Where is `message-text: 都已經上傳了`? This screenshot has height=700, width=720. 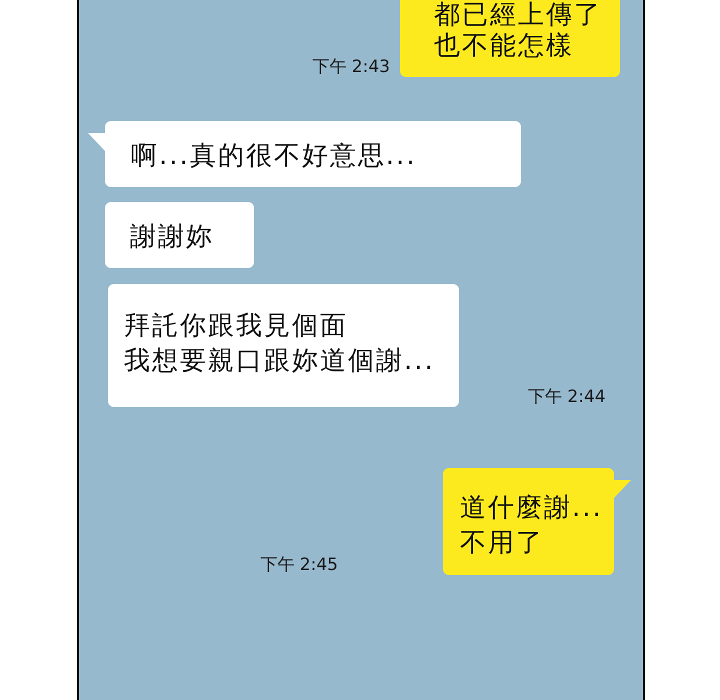
message-text: 都已經上傳了 is located at coordinates (518, 15).